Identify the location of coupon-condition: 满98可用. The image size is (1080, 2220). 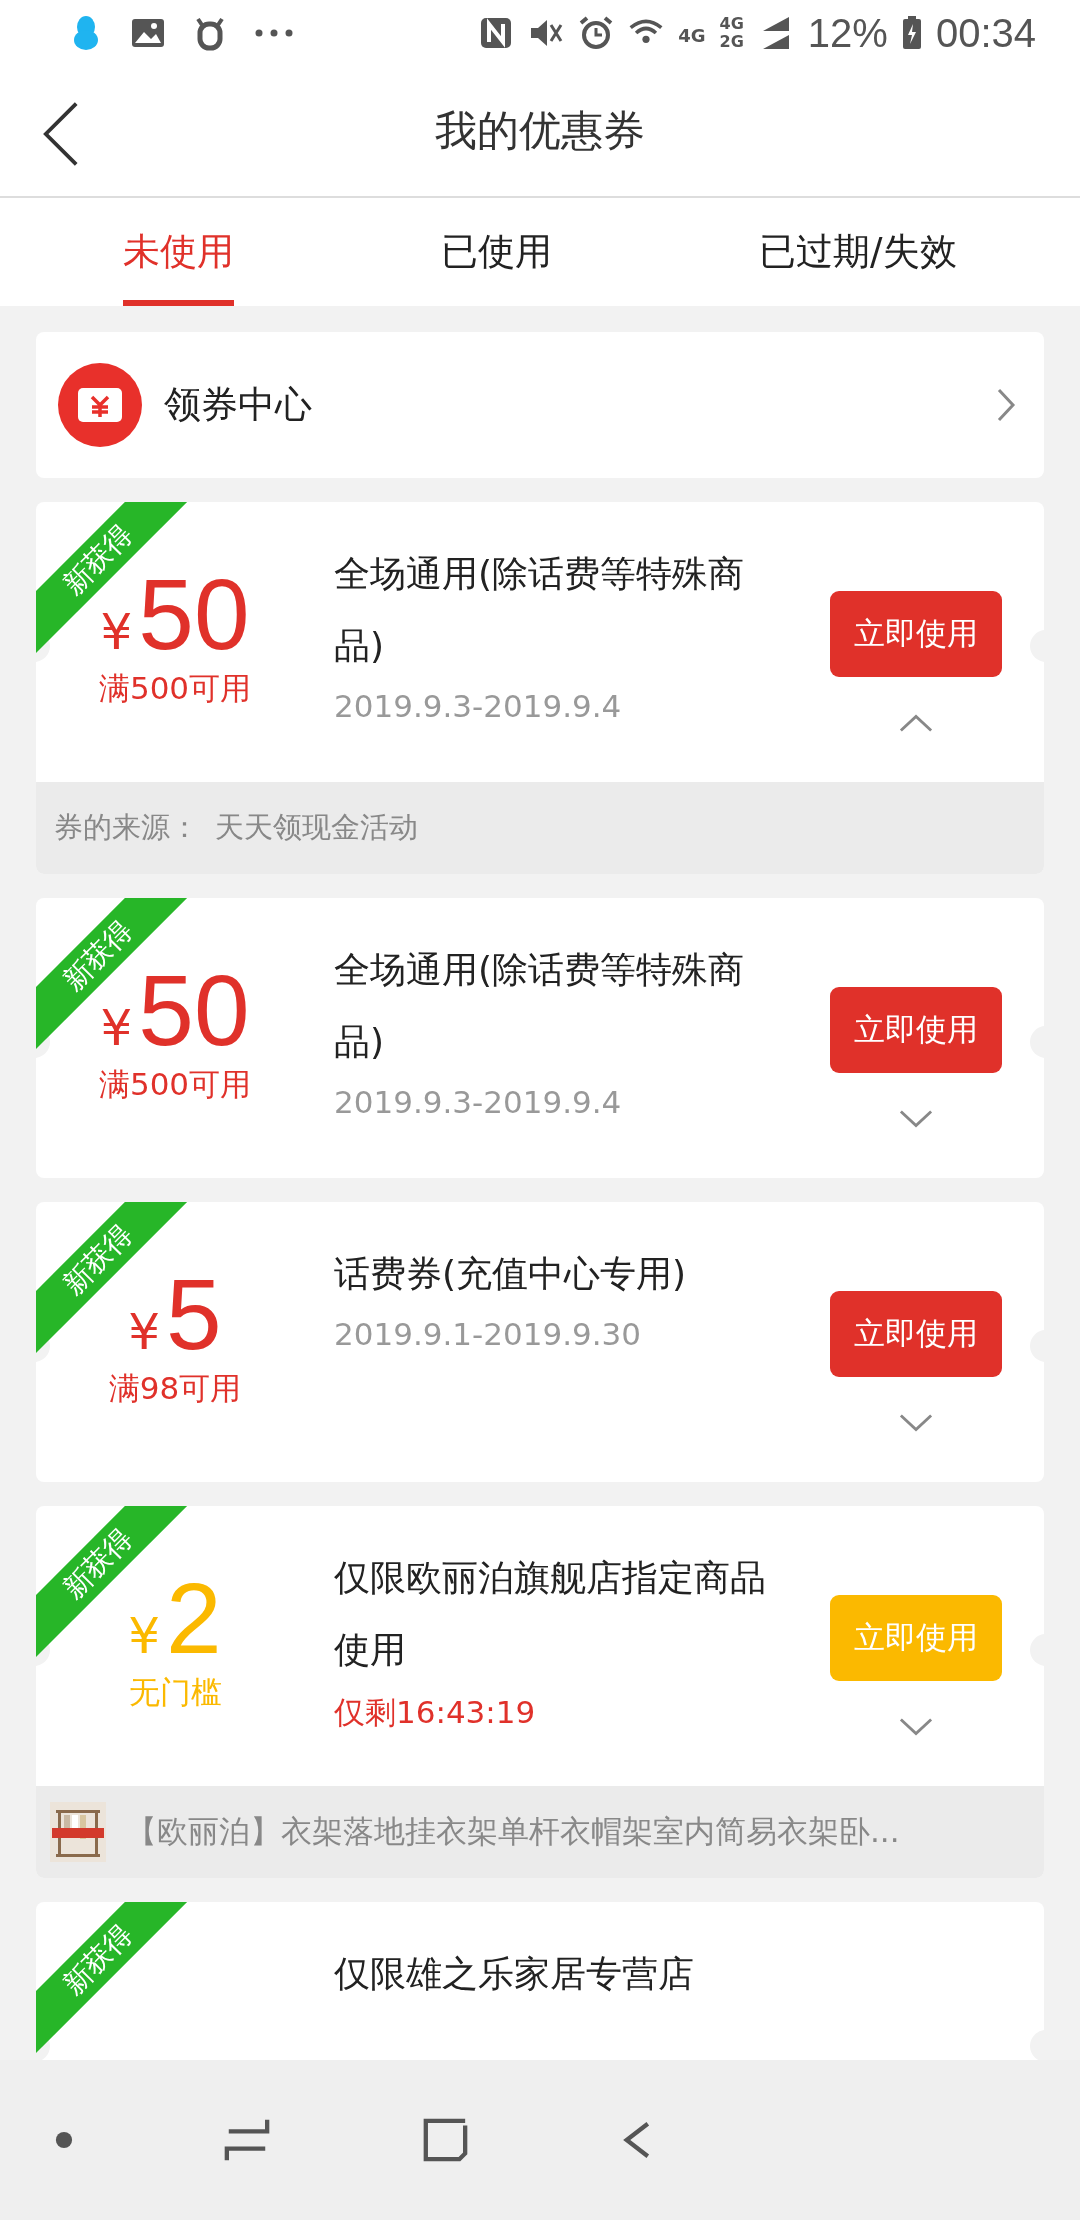
(175, 1388).